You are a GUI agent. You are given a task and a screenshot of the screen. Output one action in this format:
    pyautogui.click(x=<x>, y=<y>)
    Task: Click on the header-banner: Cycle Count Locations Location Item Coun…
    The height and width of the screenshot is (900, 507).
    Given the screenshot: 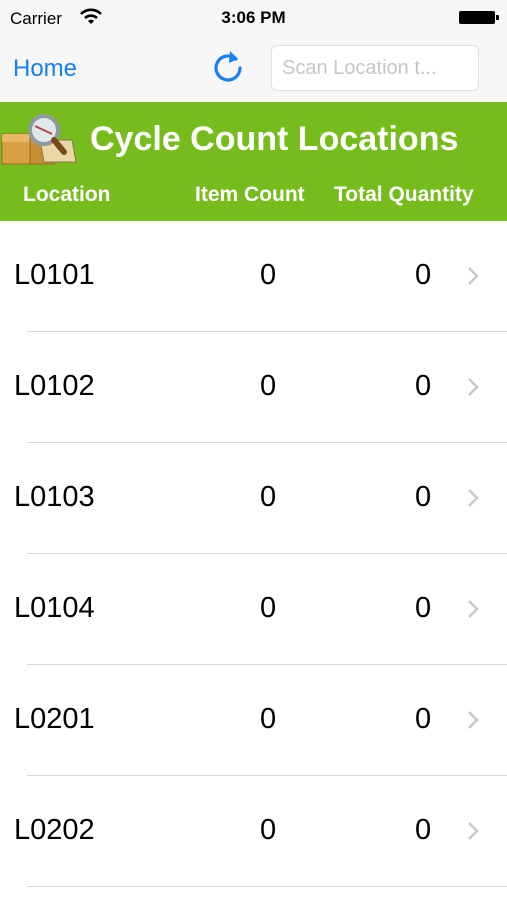 What is the action you would take?
    pyautogui.click(x=253, y=161)
    